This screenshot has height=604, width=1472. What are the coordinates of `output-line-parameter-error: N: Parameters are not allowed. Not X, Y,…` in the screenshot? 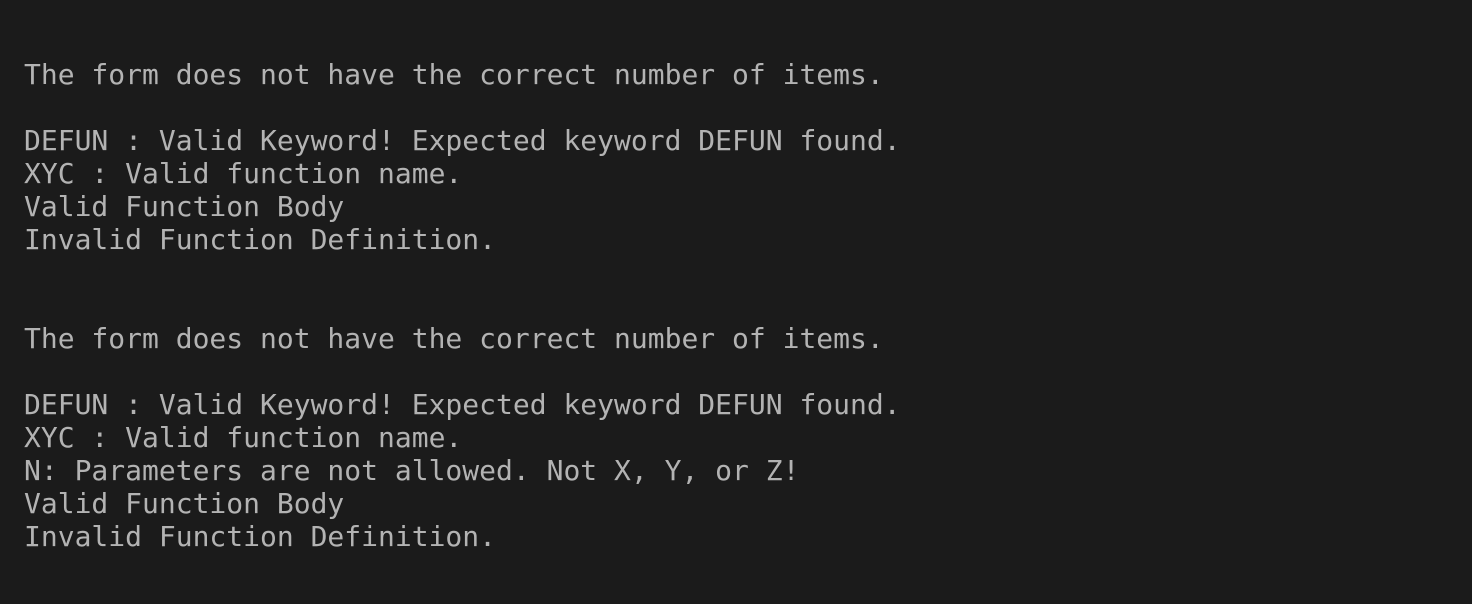 It's located at (412, 470).